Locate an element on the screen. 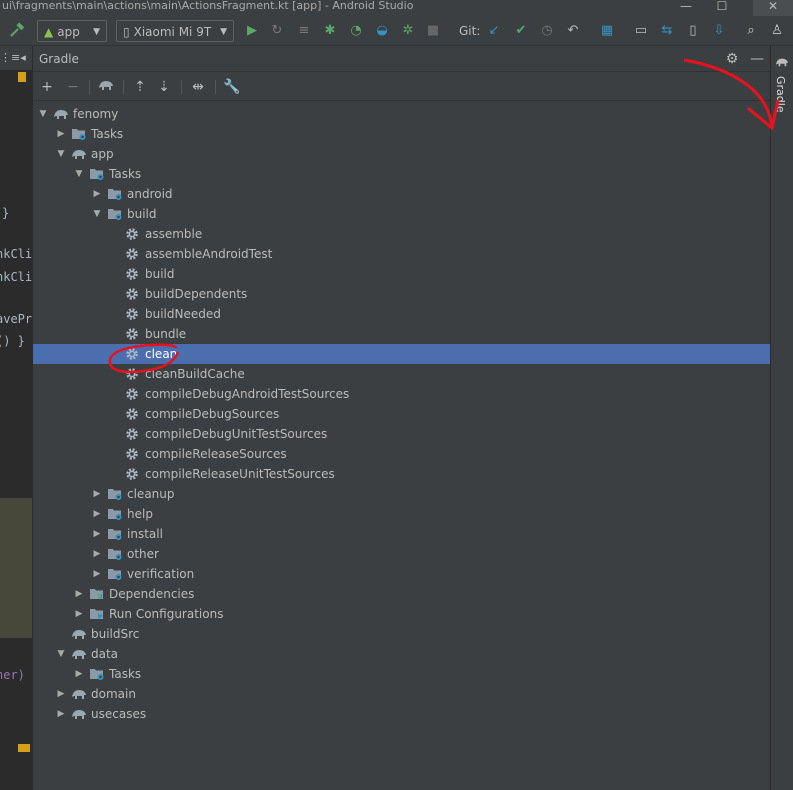 The height and width of the screenshot is (790, 793). debug-icon: ✱ is located at coordinates (330, 31).